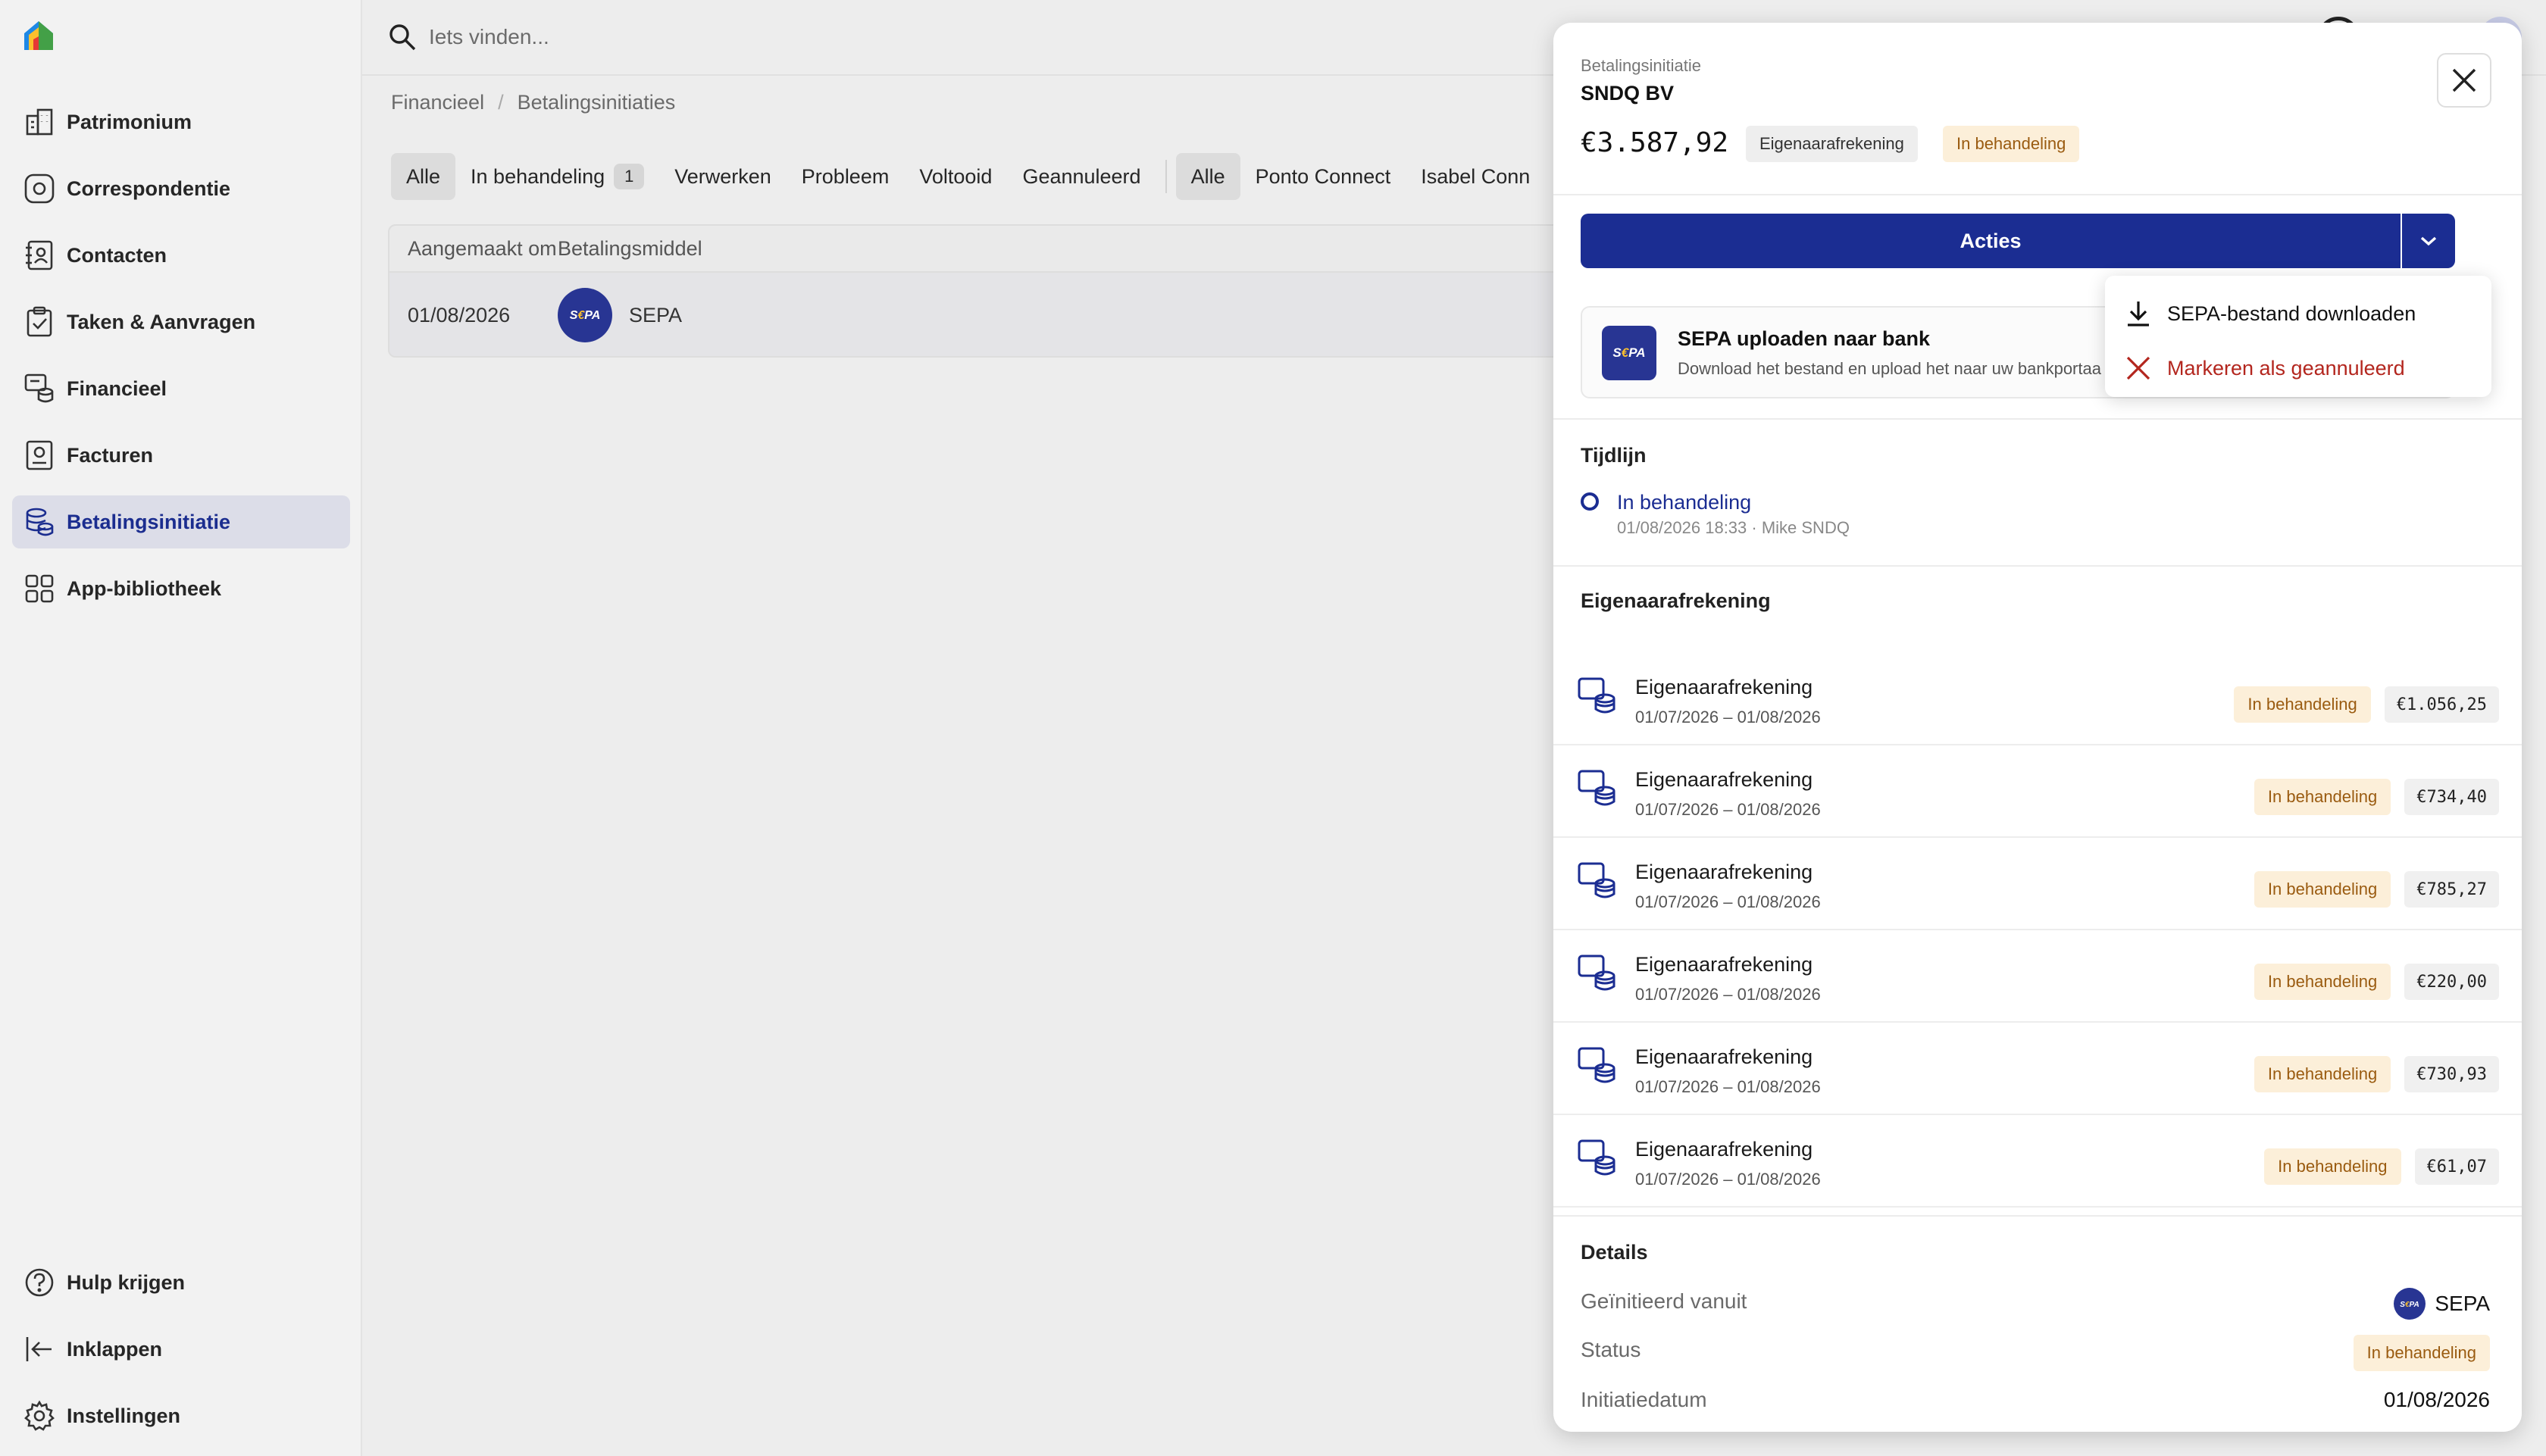  I want to click on settlement-amount: €1.056,25, so click(2441, 704).